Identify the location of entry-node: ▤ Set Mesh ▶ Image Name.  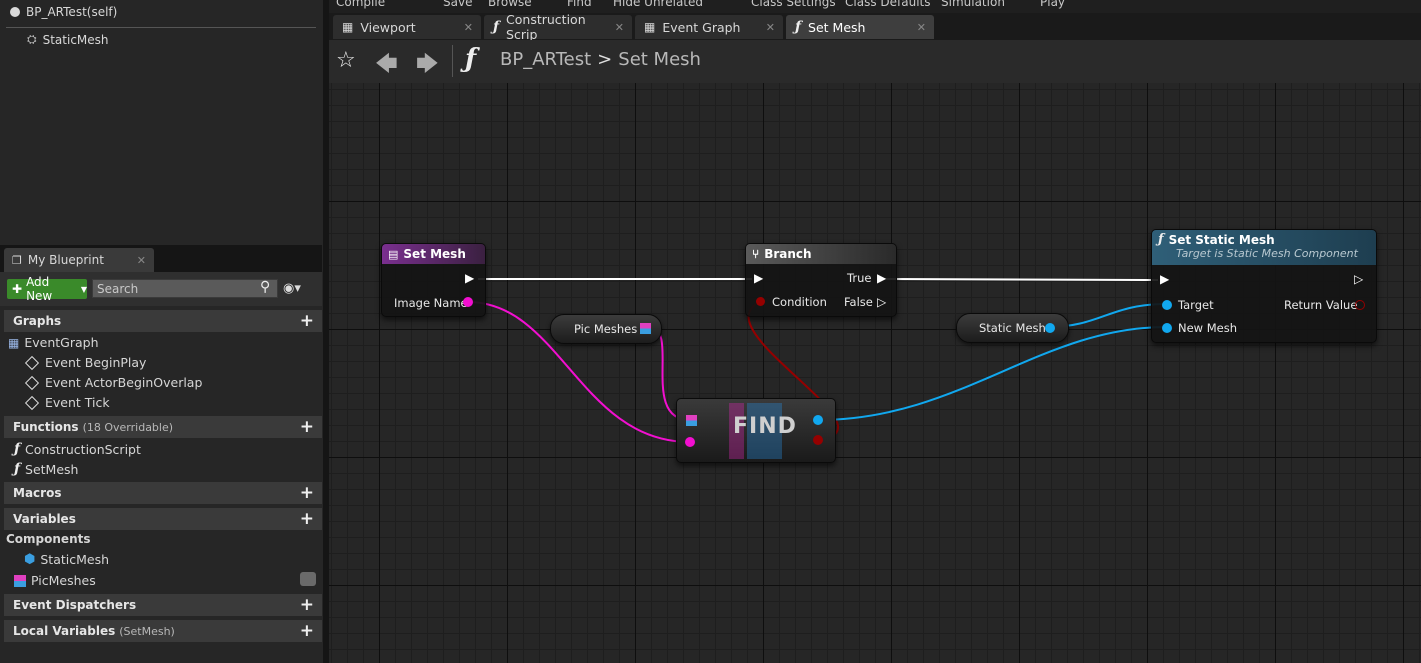
(433, 280).